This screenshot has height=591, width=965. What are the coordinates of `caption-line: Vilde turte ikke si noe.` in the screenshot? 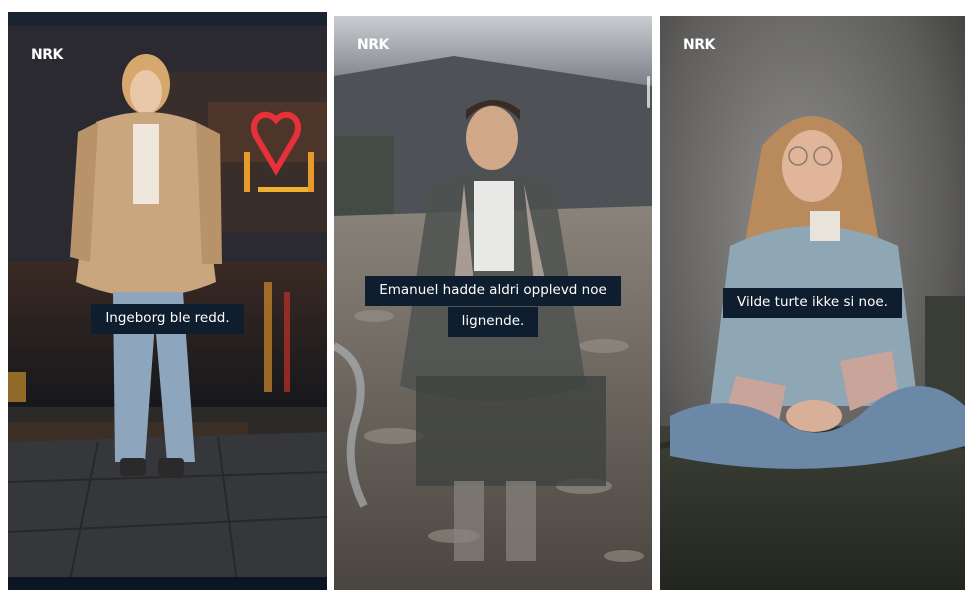 It's located at (812, 303).